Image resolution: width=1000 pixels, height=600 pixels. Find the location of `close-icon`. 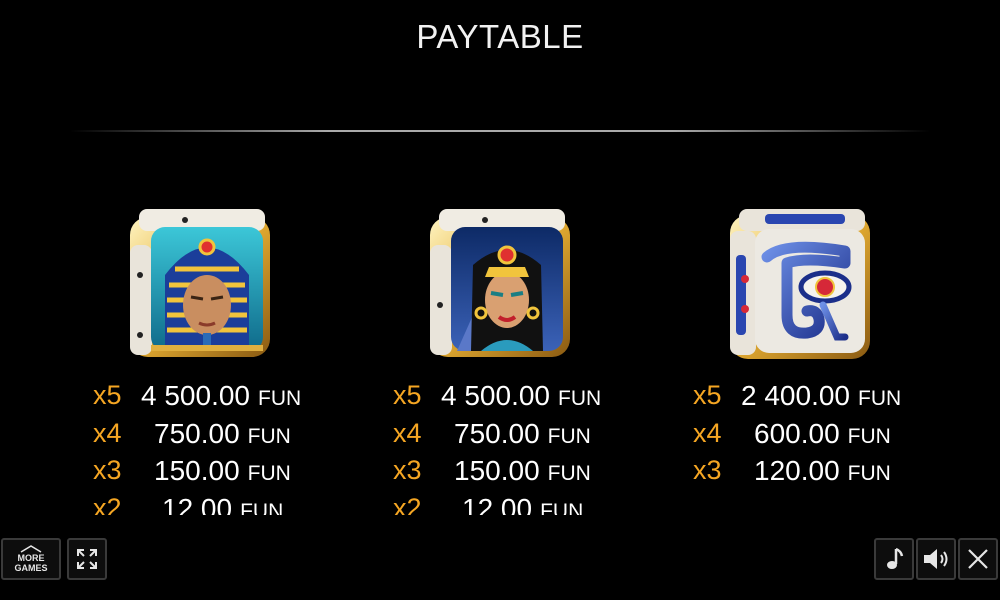

close-icon is located at coordinates (978, 559).